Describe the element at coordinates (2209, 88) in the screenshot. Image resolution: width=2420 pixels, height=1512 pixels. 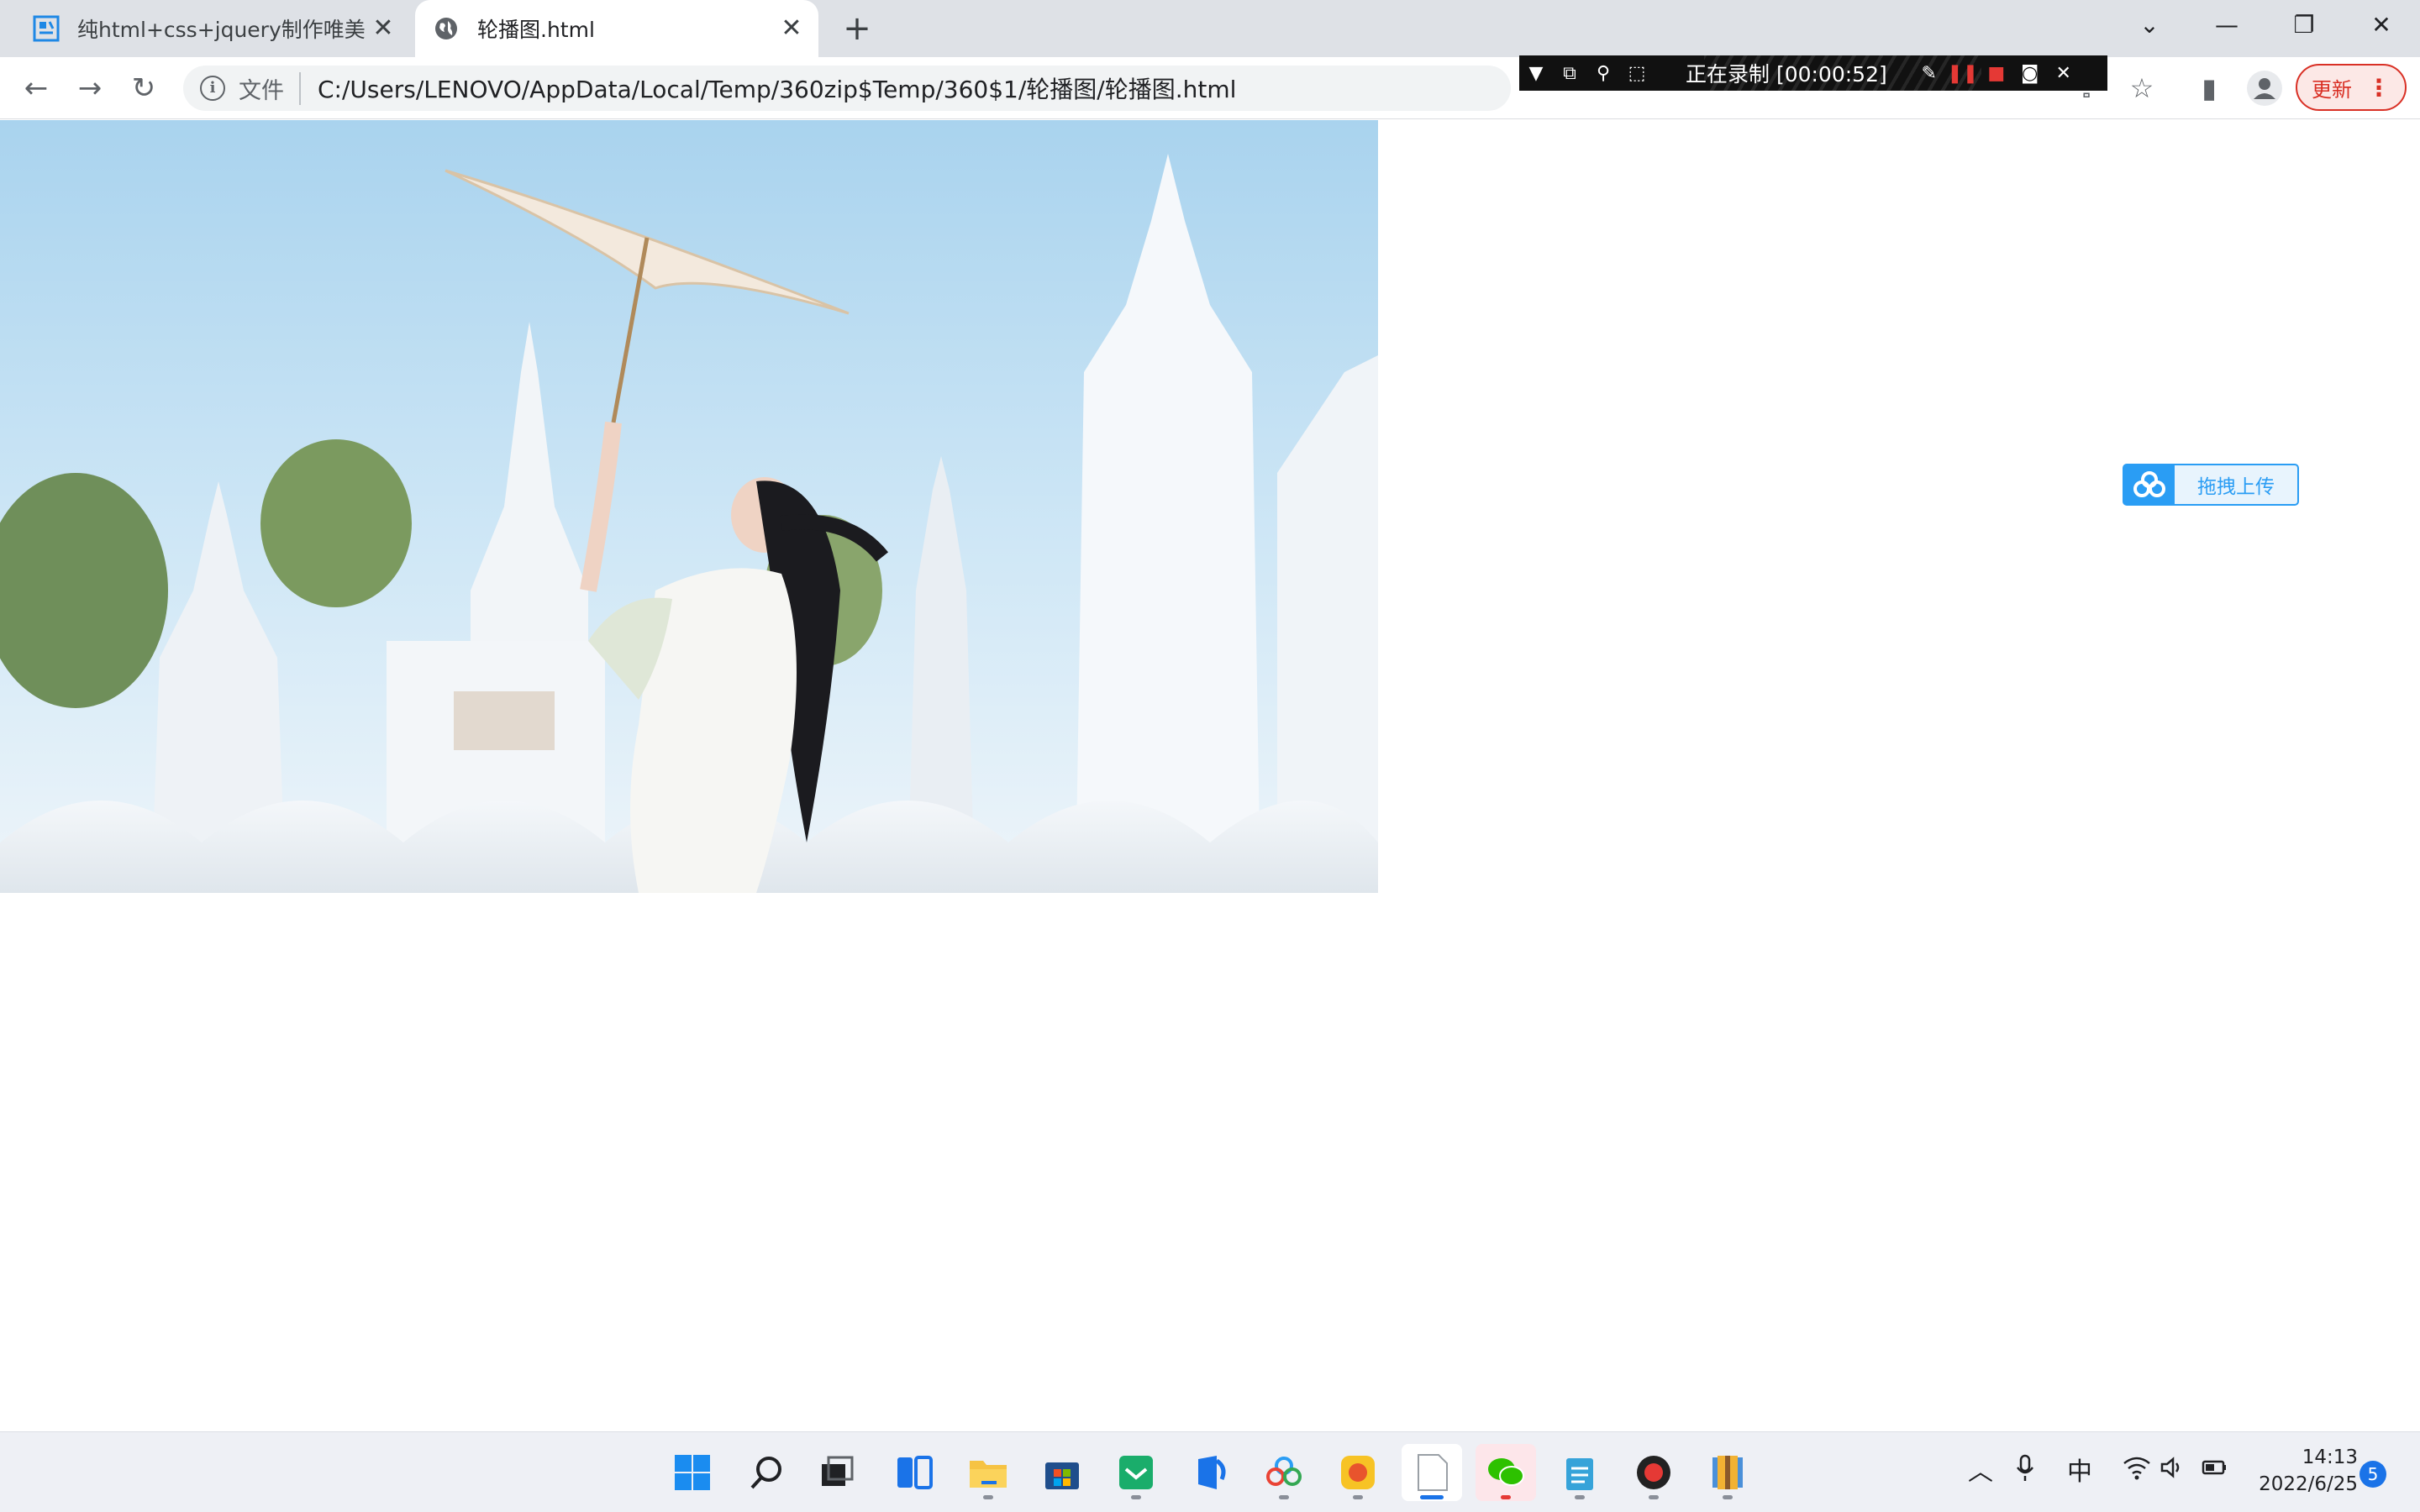
I see `side-panel-icon: ▮` at that location.